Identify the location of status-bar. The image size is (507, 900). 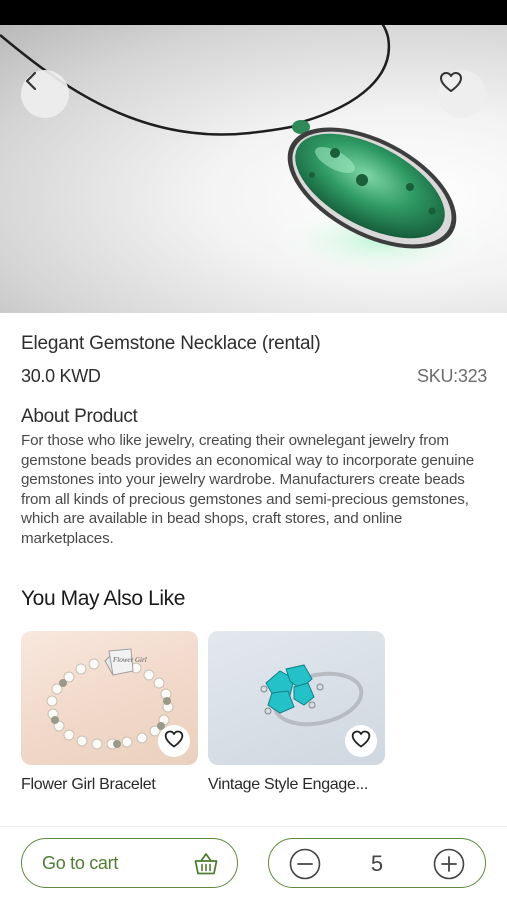
(253, 12).